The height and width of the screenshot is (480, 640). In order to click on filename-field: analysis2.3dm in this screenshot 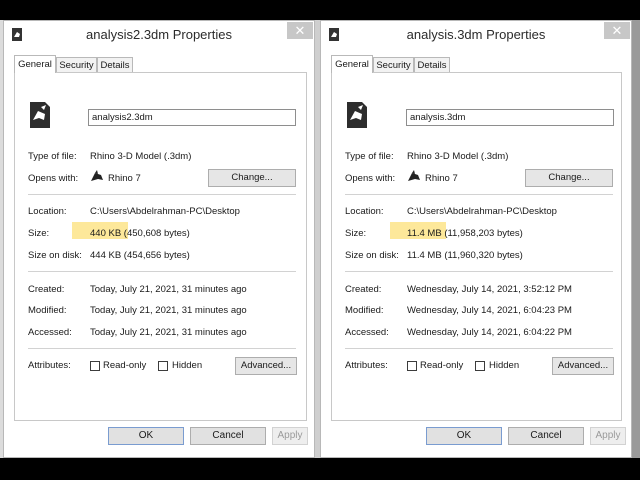, I will do `click(192, 117)`.